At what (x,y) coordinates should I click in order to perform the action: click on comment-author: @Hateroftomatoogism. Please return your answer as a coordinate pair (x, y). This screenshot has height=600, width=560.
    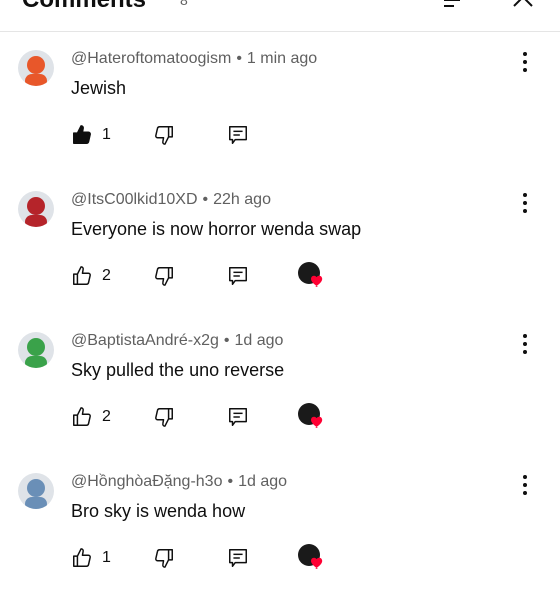
    Looking at the image, I should click on (151, 58).